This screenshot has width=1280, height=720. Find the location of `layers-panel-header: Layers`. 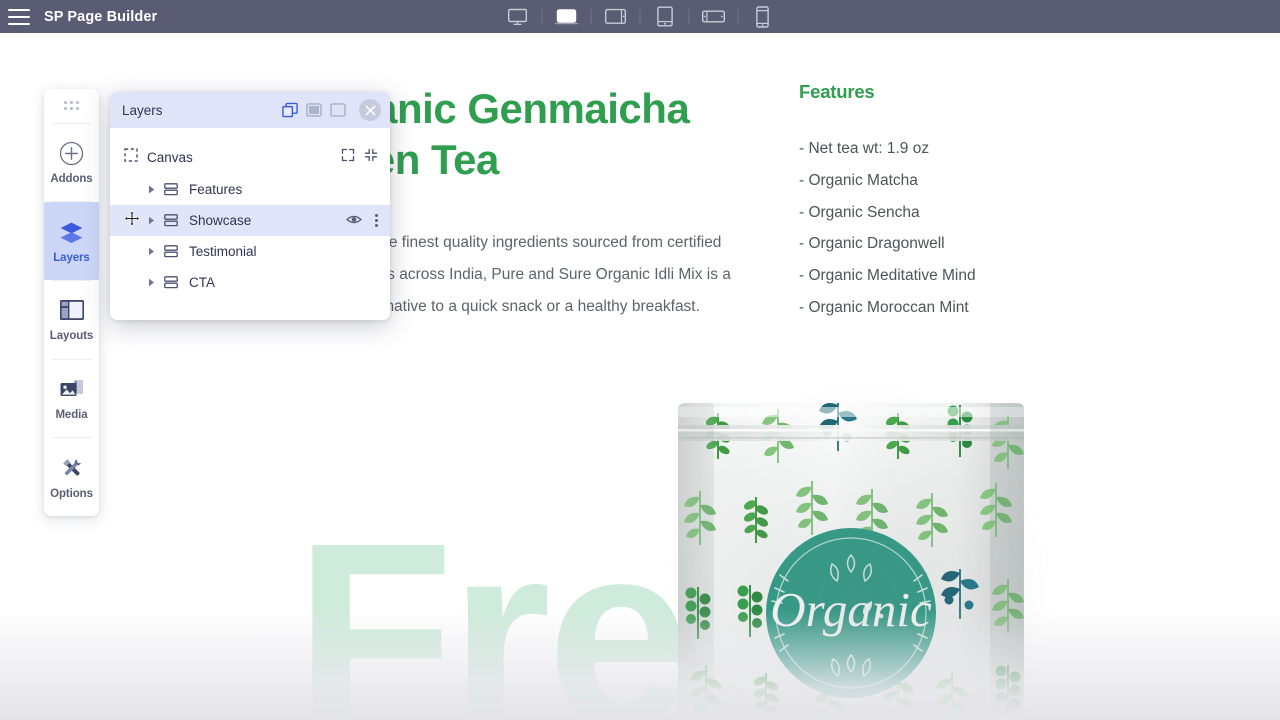

layers-panel-header: Layers is located at coordinates (250, 110).